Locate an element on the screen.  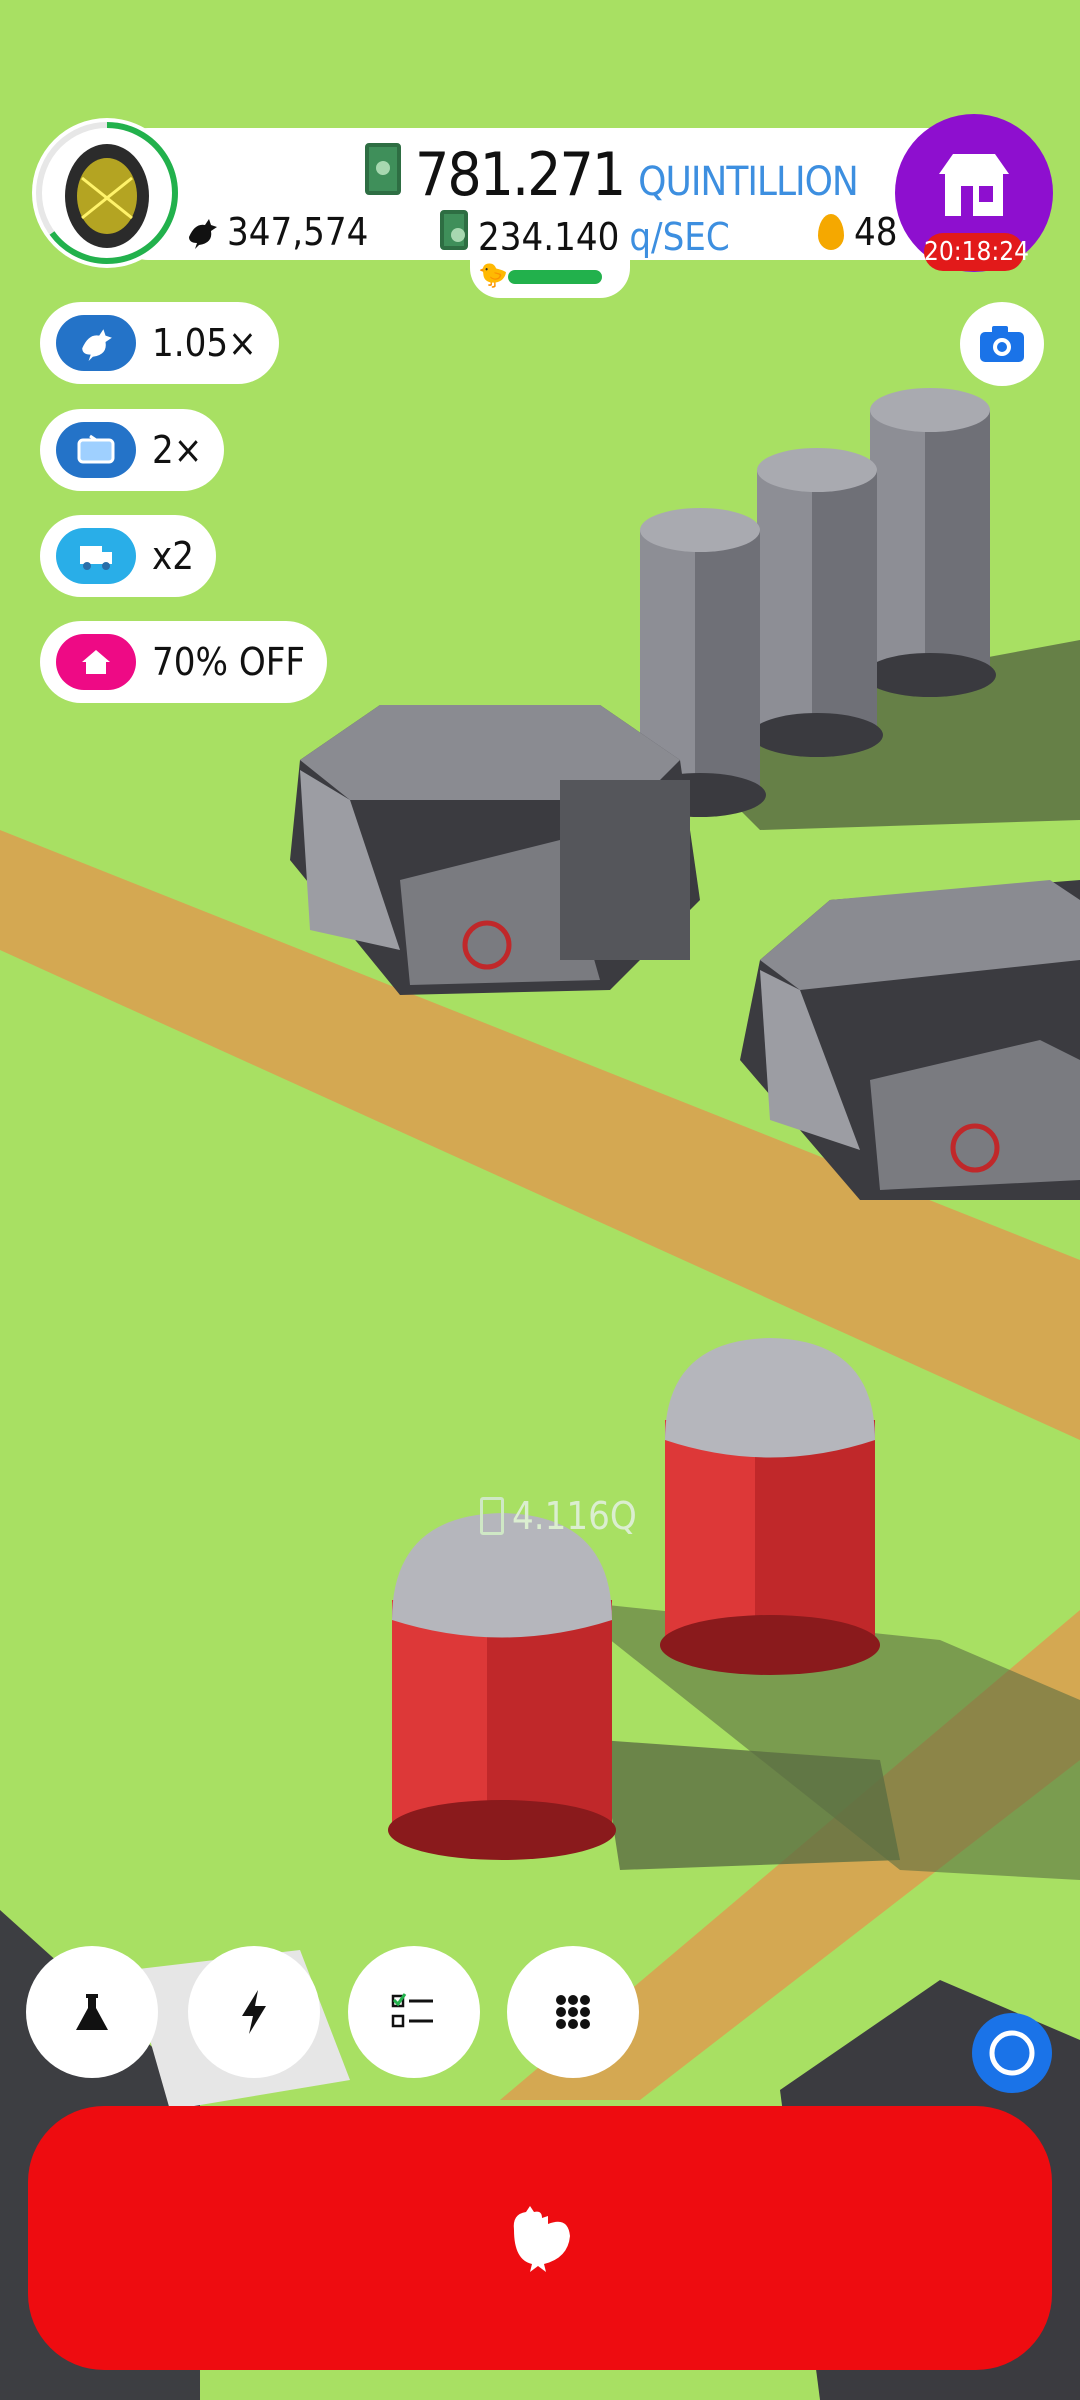
egg-badge is located at coordinates (107, 193).